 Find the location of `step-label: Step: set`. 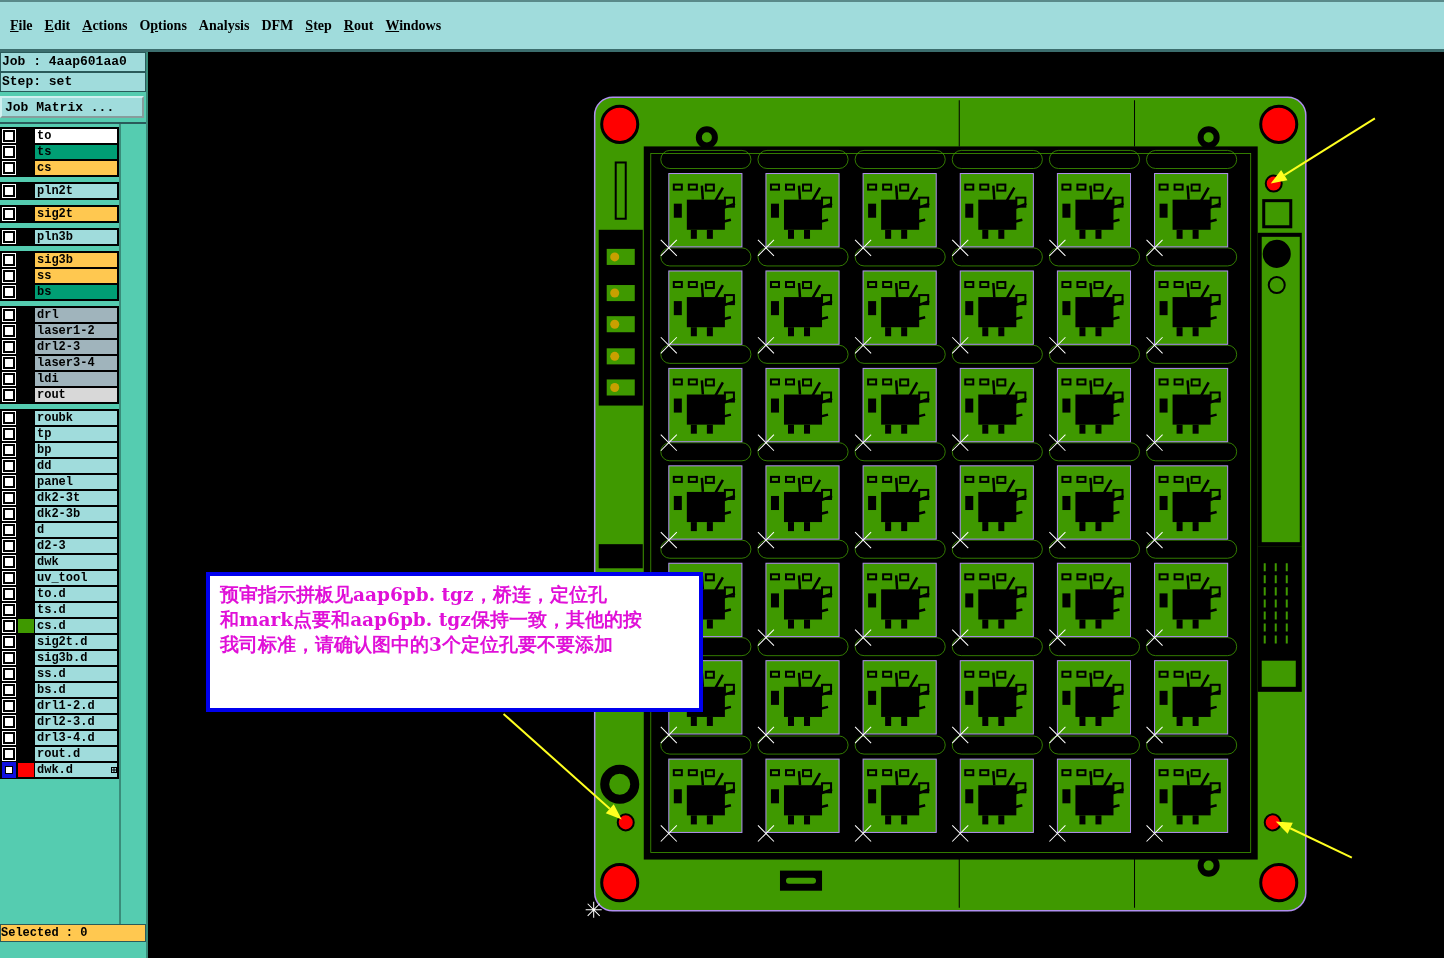

step-label: Step: set is located at coordinates (73, 82).